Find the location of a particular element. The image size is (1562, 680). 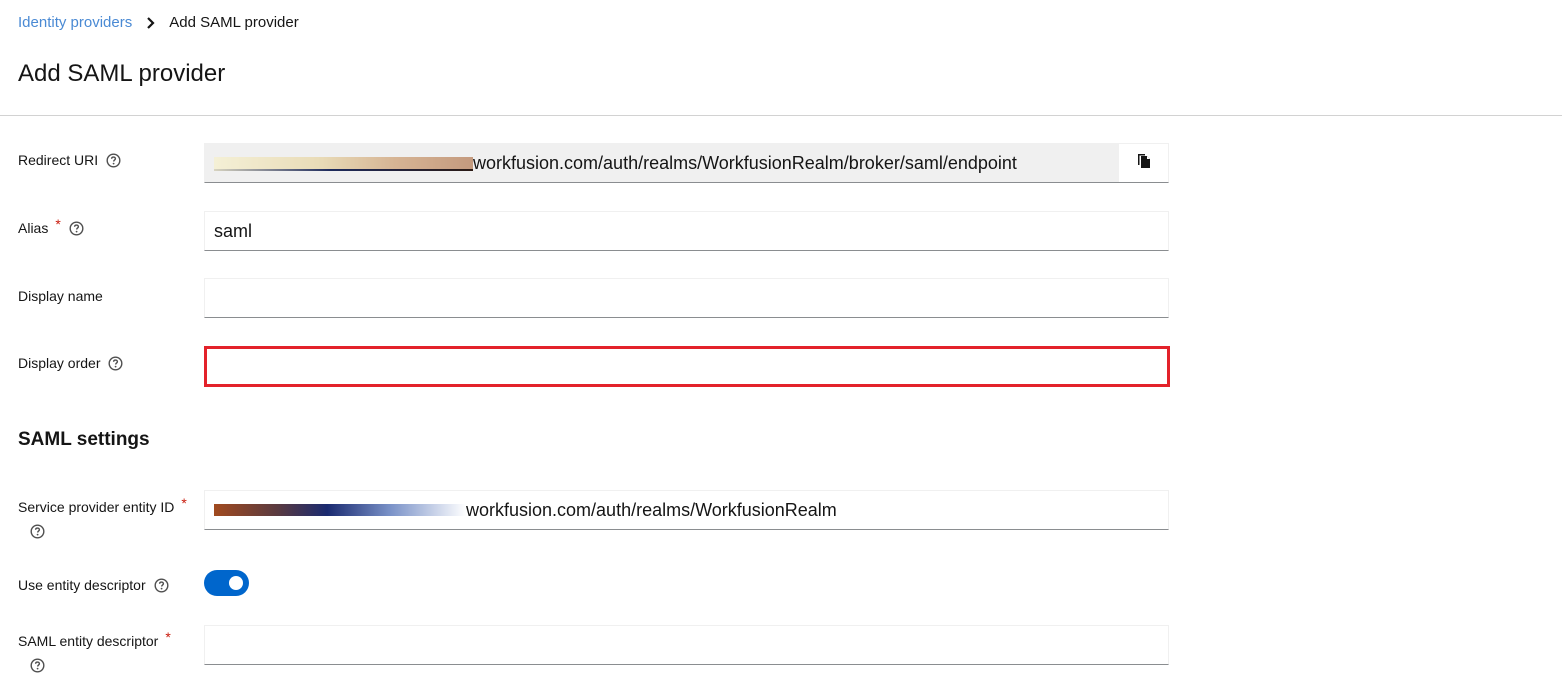

display-name-label: Display name is located at coordinates (60, 296).